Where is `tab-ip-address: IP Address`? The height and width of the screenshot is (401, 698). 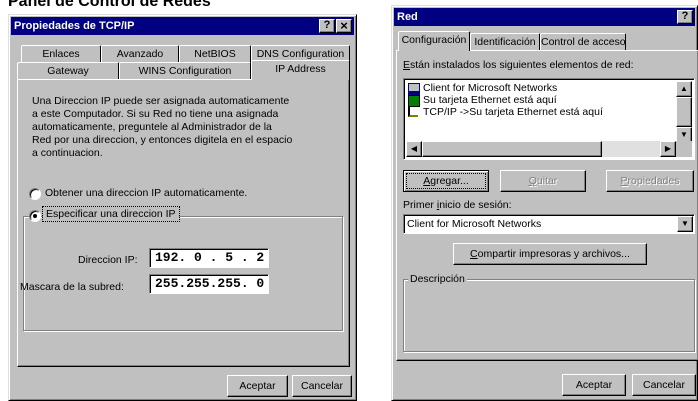
tab-ip-address: IP Address is located at coordinates (300, 70).